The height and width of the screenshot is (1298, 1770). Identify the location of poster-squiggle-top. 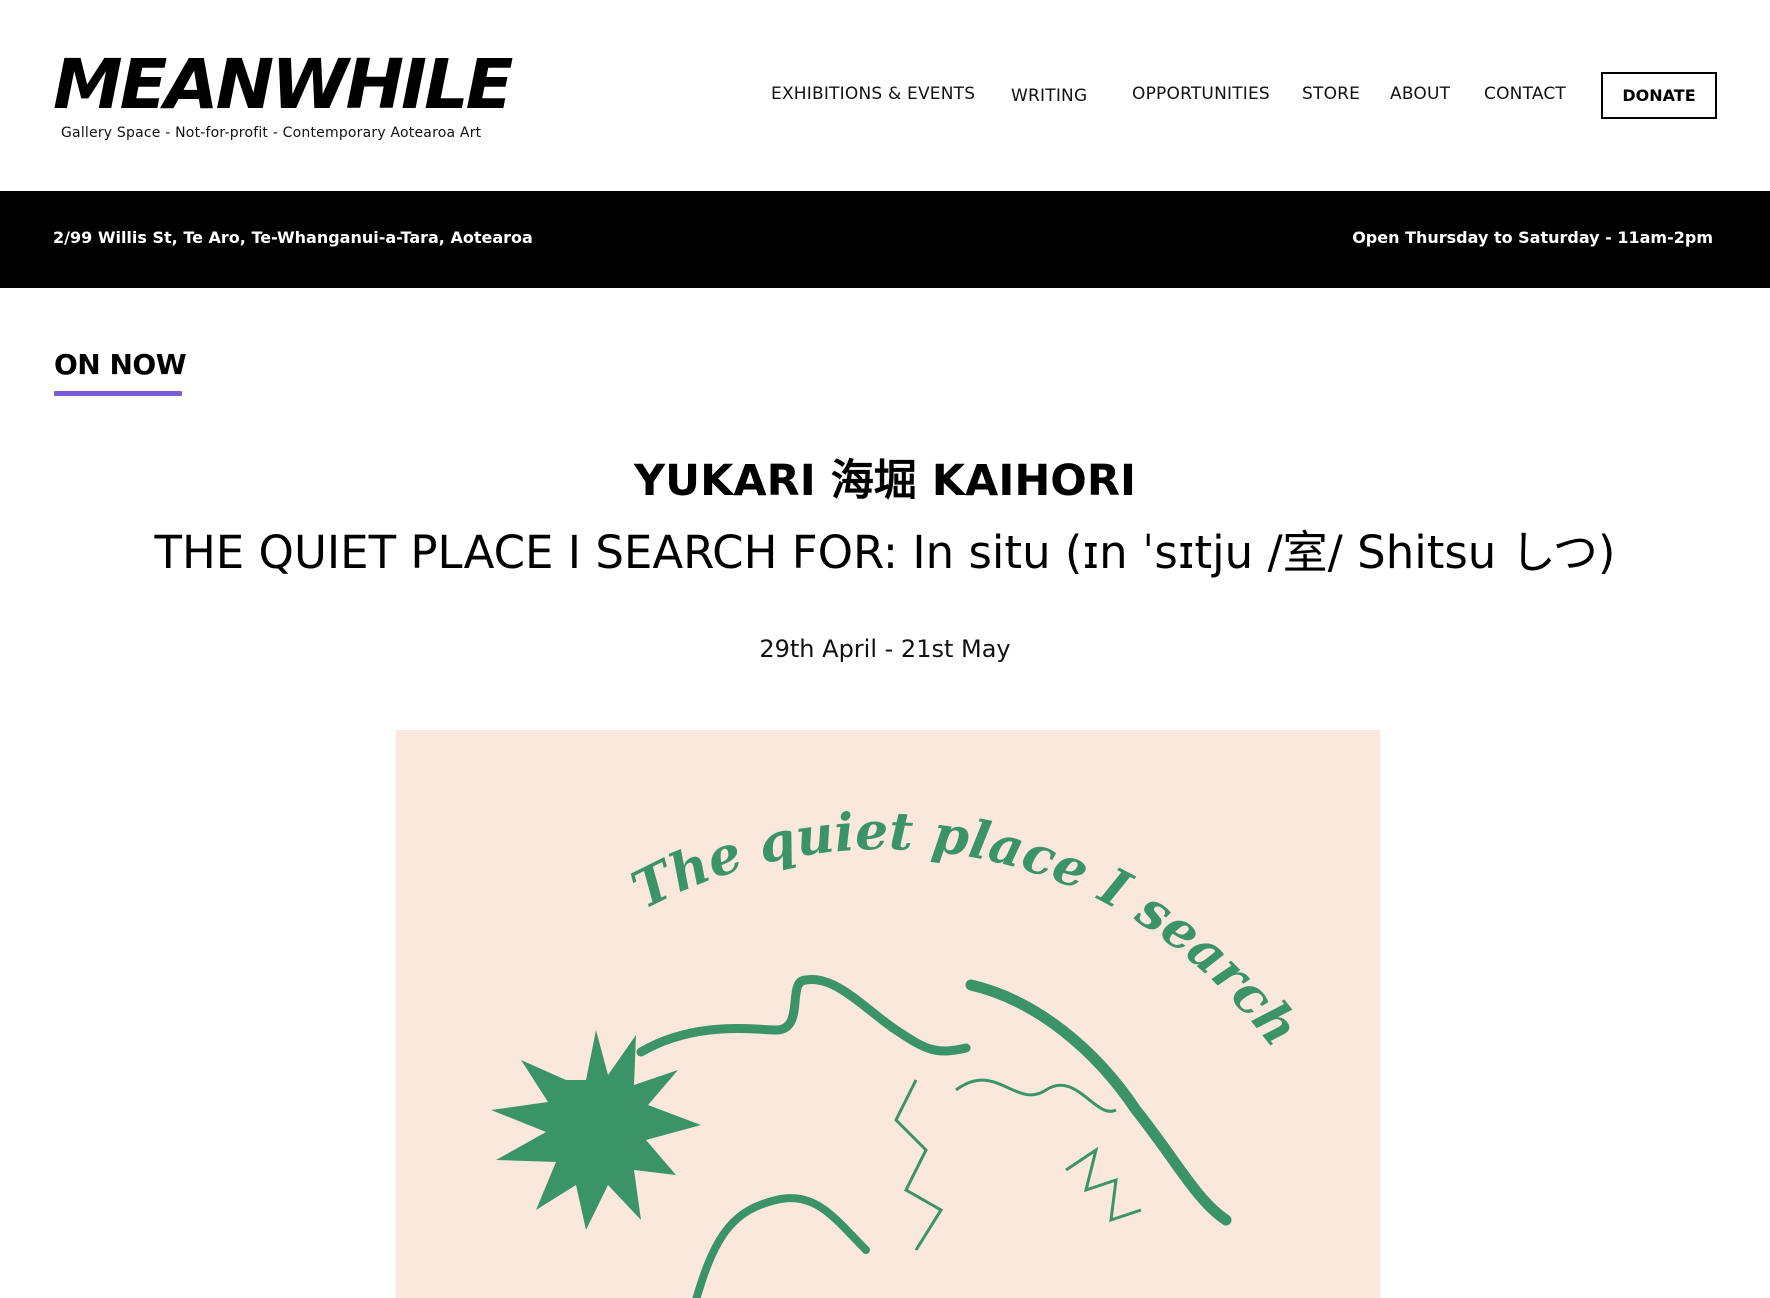
(803, 1016).